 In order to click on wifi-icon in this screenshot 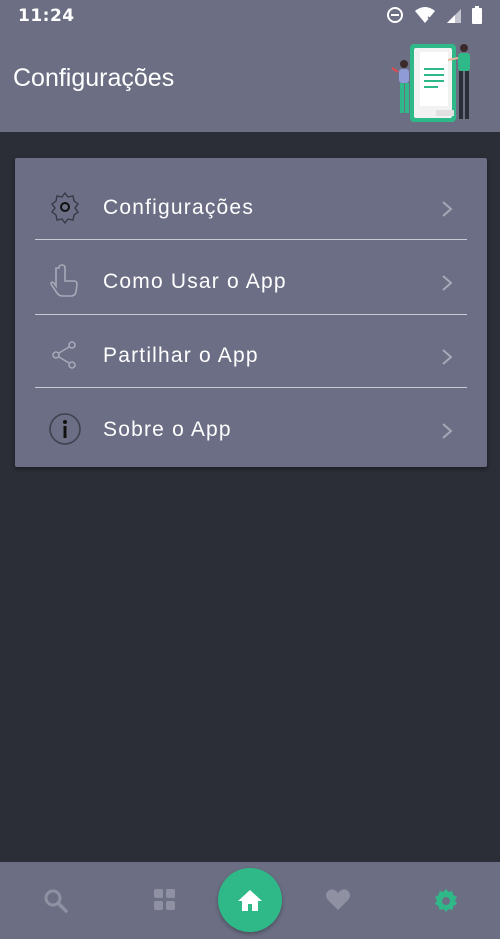, I will do `click(425, 15)`.